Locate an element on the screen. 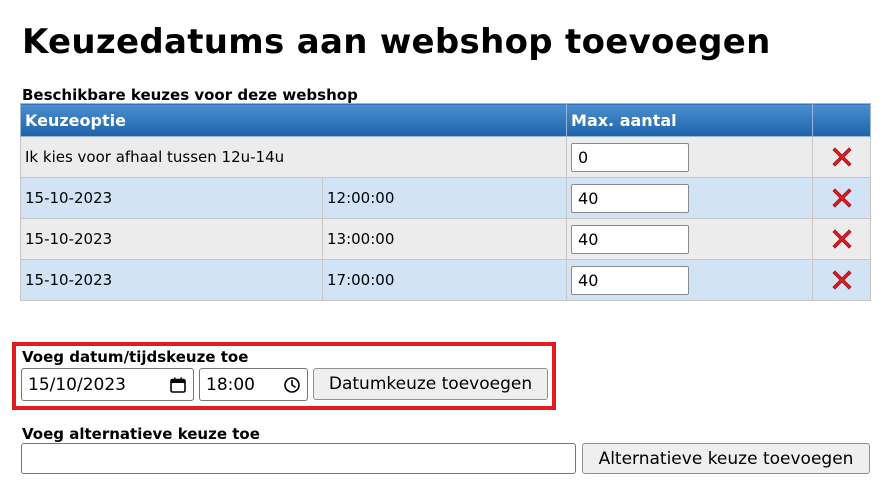  clock-icon is located at coordinates (292, 385).